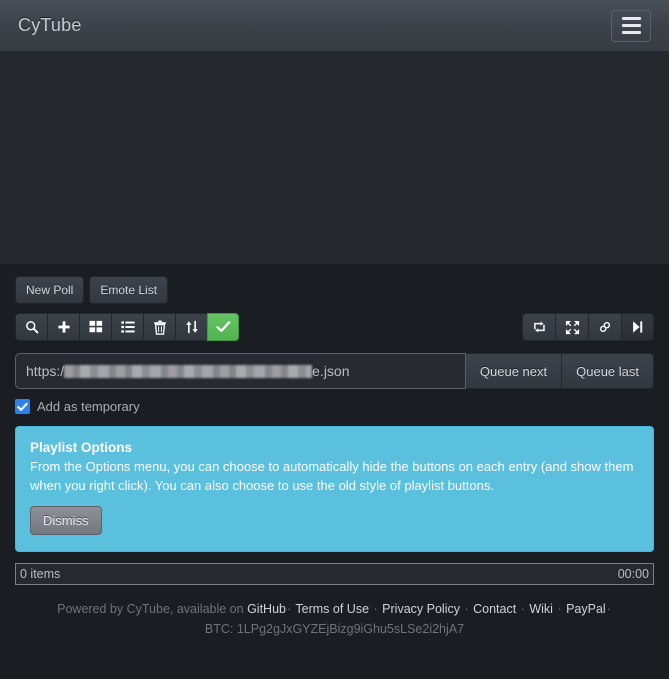 This screenshot has width=669, height=679. I want to click on shuffle-sort-button, so click(191, 327).